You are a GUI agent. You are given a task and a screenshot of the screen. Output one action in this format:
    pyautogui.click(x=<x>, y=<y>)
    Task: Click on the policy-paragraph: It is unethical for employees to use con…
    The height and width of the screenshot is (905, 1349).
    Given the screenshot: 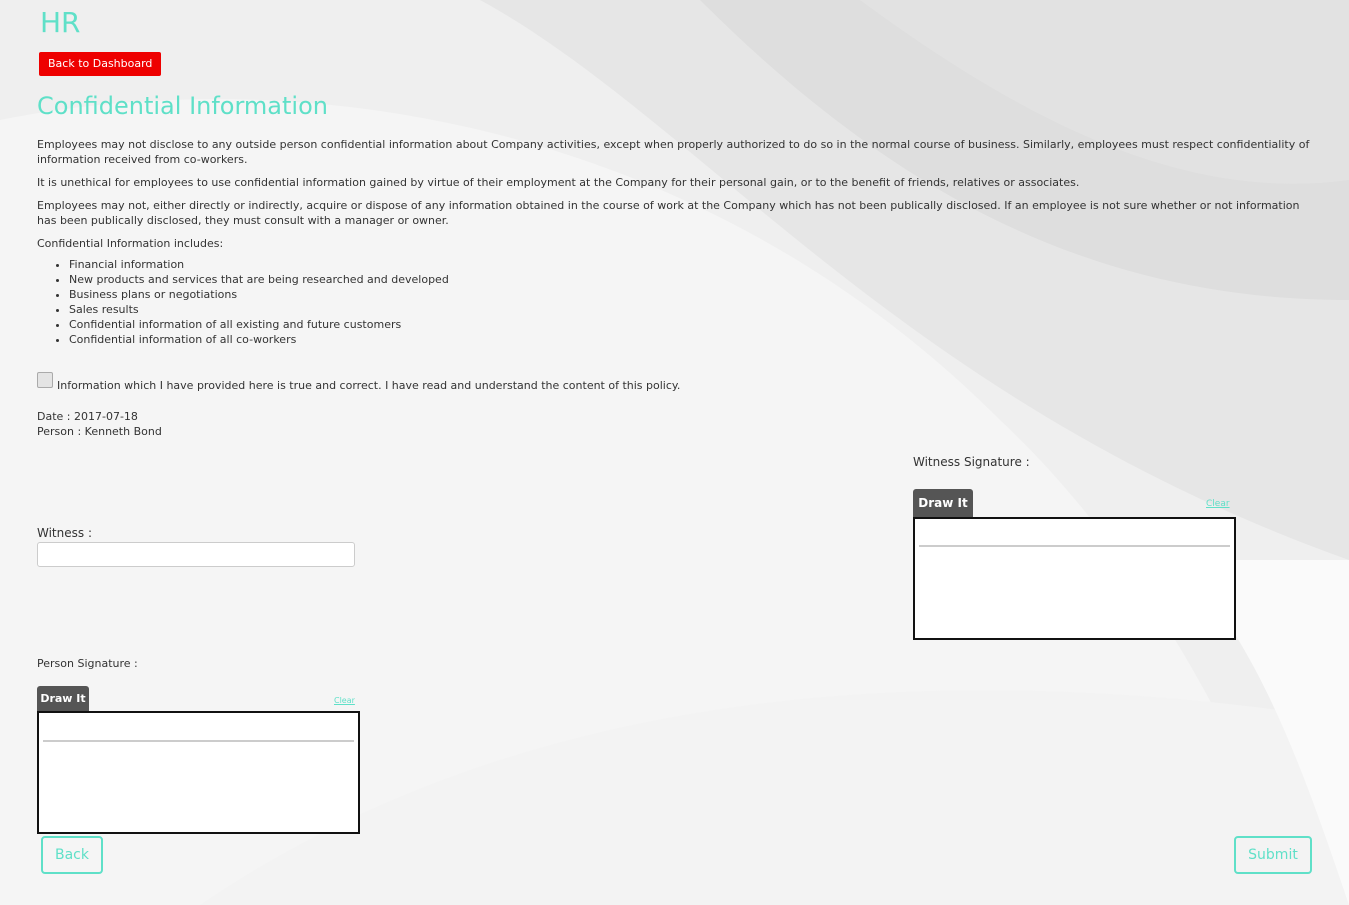 What is the action you would take?
    pyautogui.click(x=558, y=182)
    